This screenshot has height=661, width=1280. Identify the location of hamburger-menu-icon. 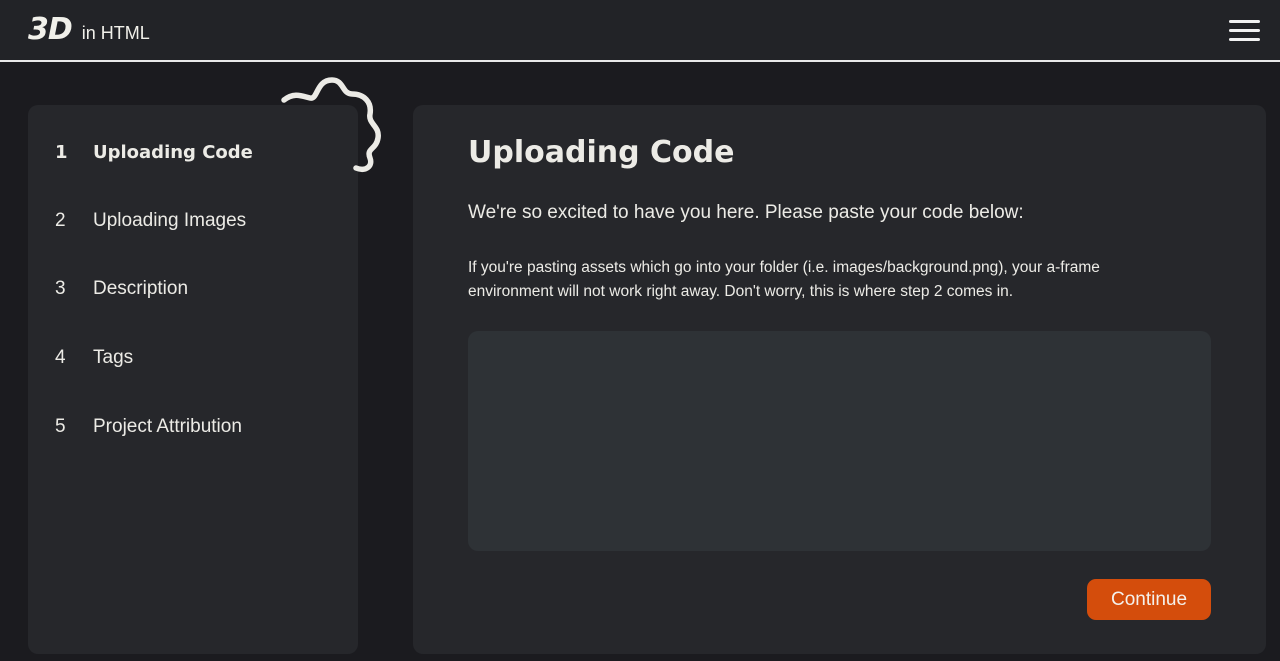
(1245, 31).